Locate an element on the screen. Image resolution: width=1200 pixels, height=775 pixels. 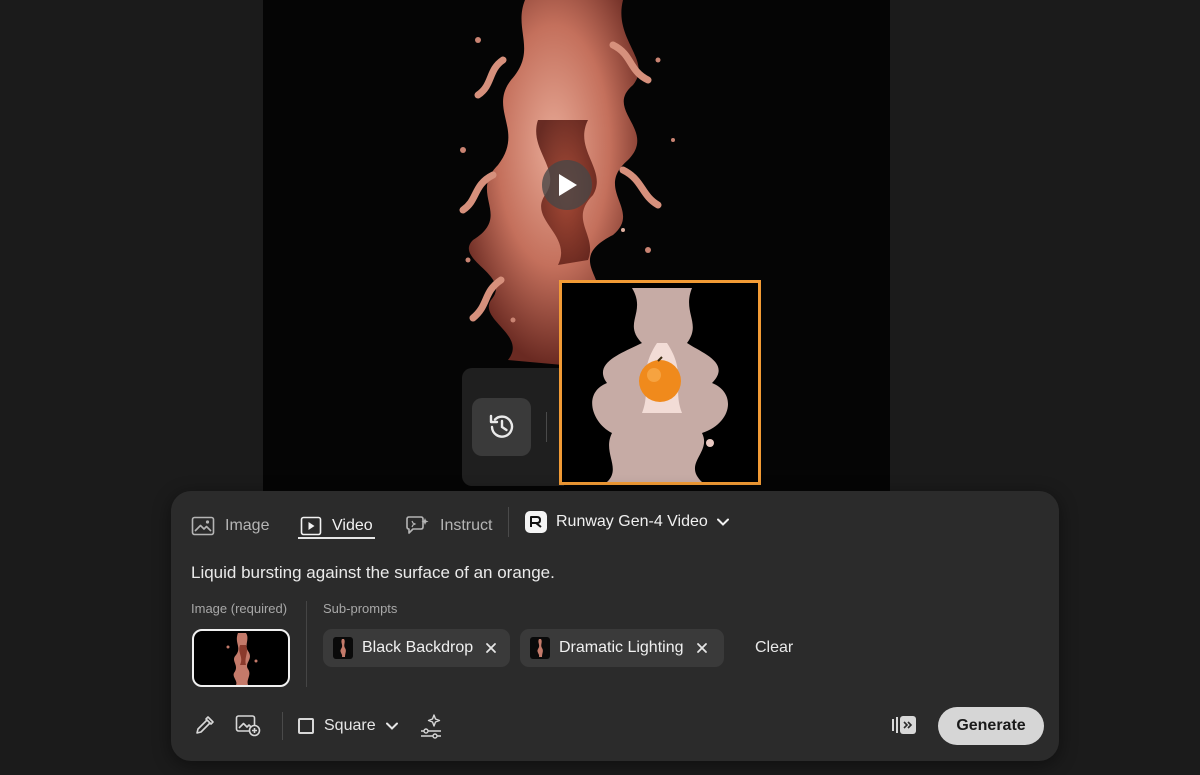
model-select-label: Runway Gen-4 Video is located at coordinates (632, 521).